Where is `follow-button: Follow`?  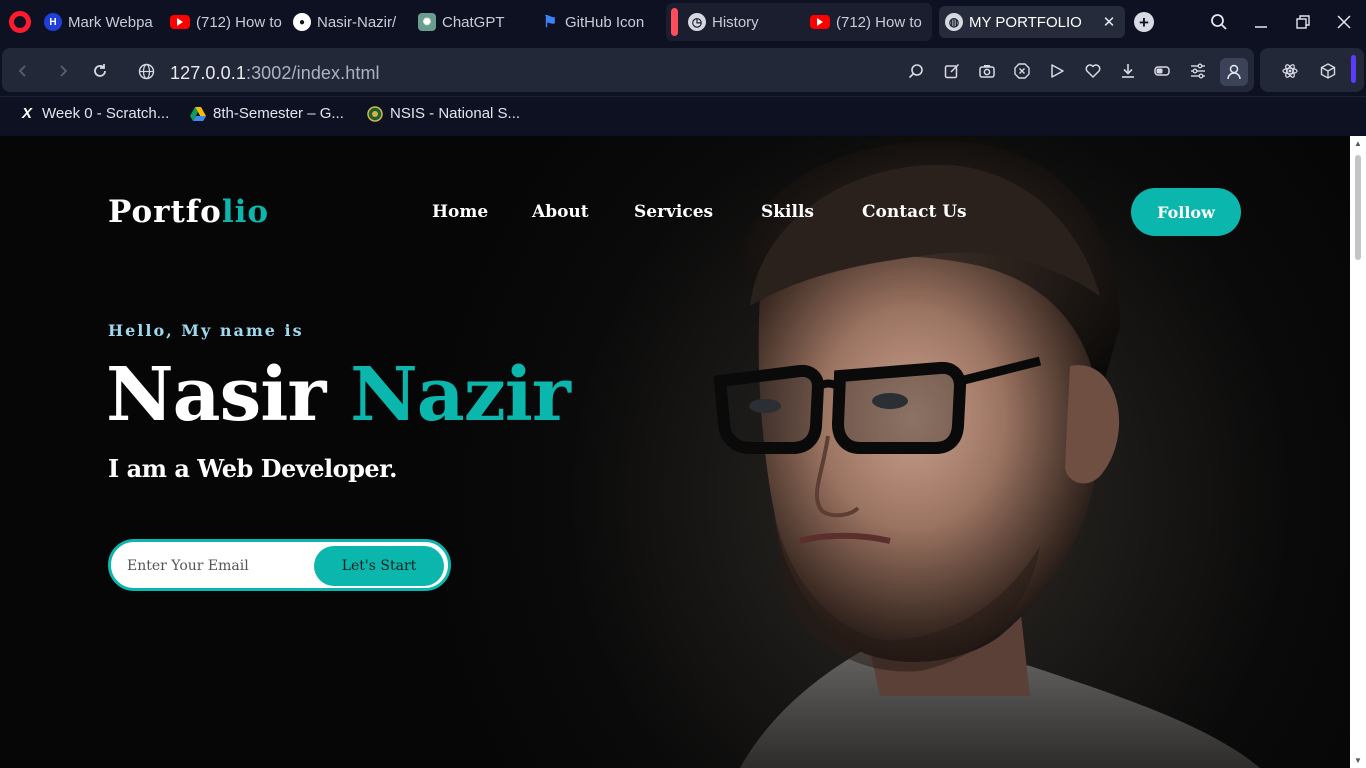
follow-button: Follow is located at coordinates (1186, 212).